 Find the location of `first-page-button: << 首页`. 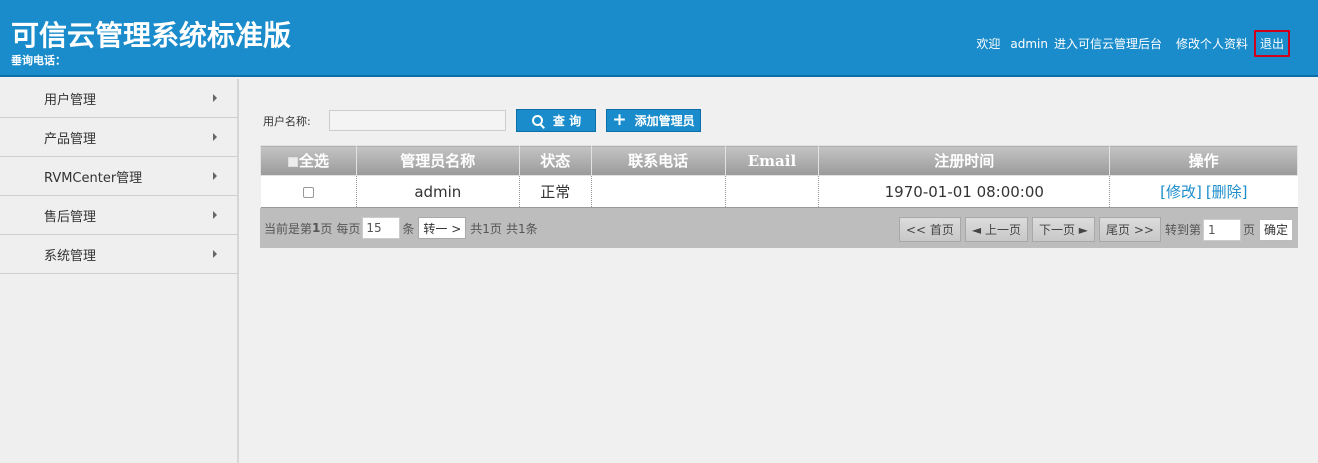

first-page-button: << 首页 is located at coordinates (929, 229).